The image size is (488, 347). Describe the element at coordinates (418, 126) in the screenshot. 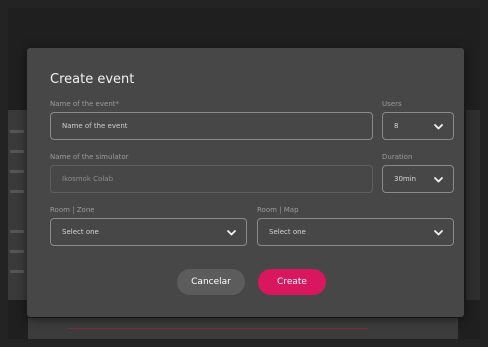

I see `users-select: 8` at that location.